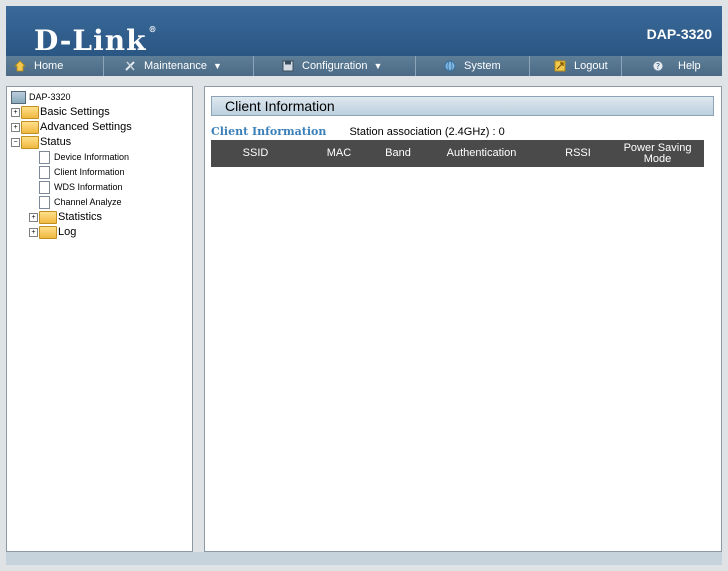 This screenshot has width=728, height=571. What do you see at coordinates (71, 97) in the screenshot?
I see `tree-root: DAP-3320` at bounding box center [71, 97].